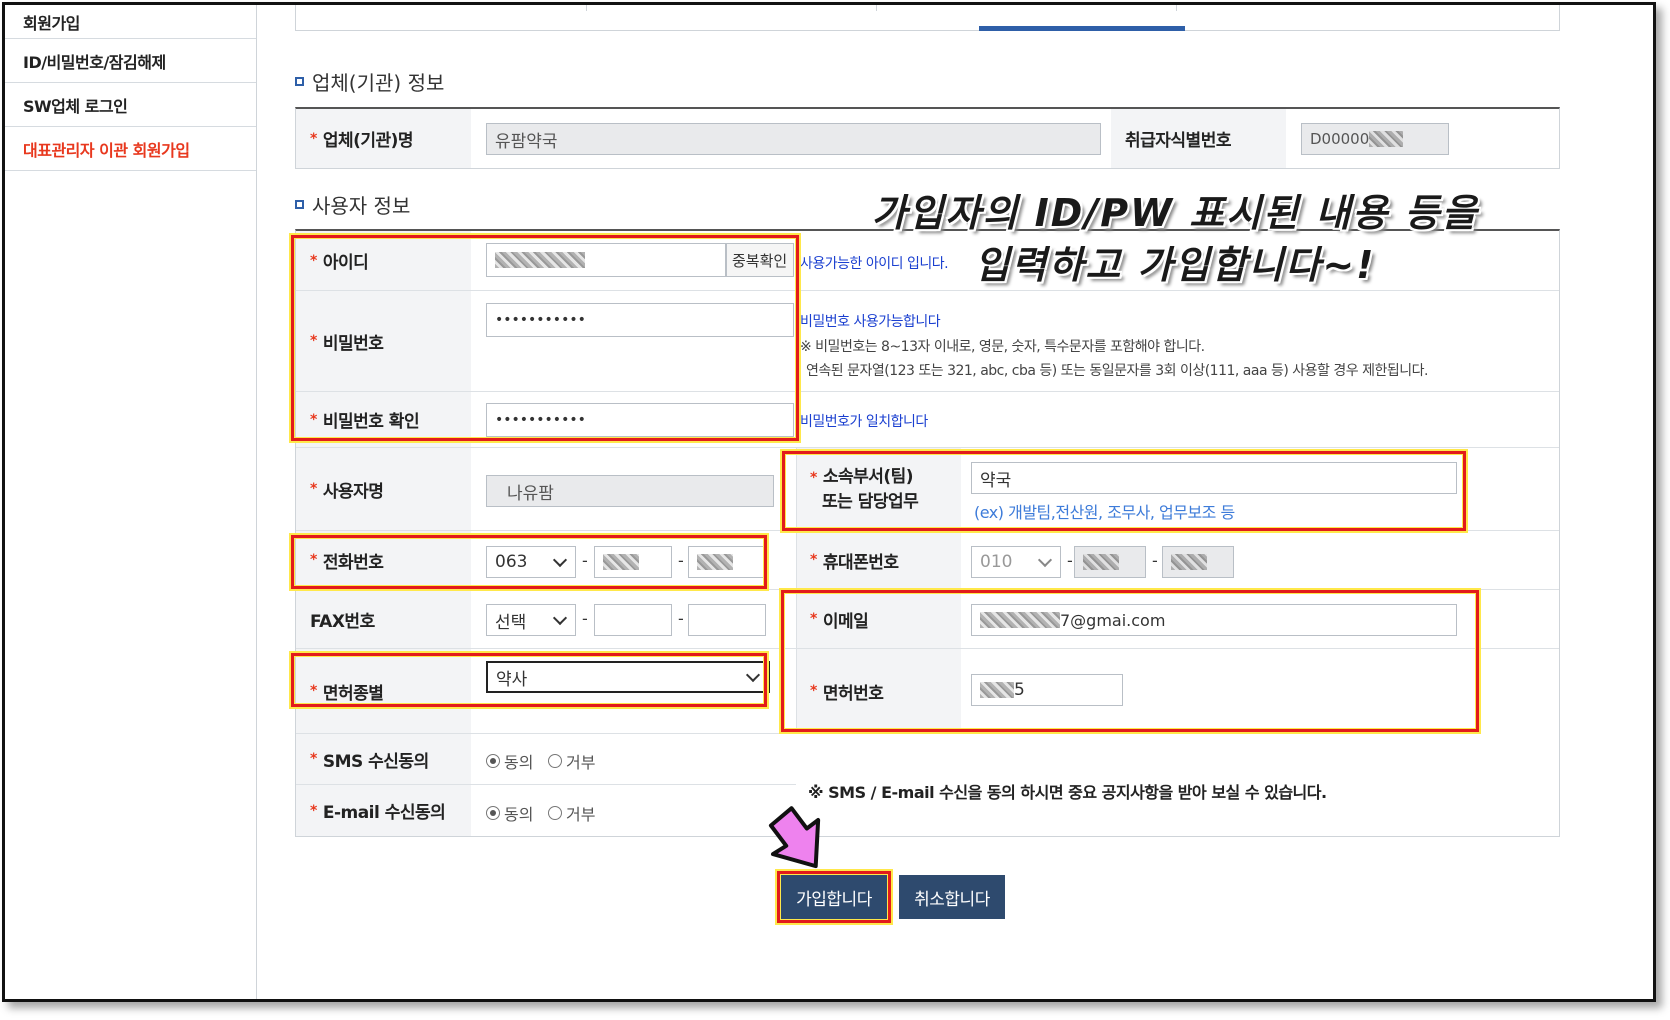 This screenshot has width=1670, height=1020. Describe the element at coordinates (383, 560) in the screenshot. I see `phone-label: * 전화번호` at that location.